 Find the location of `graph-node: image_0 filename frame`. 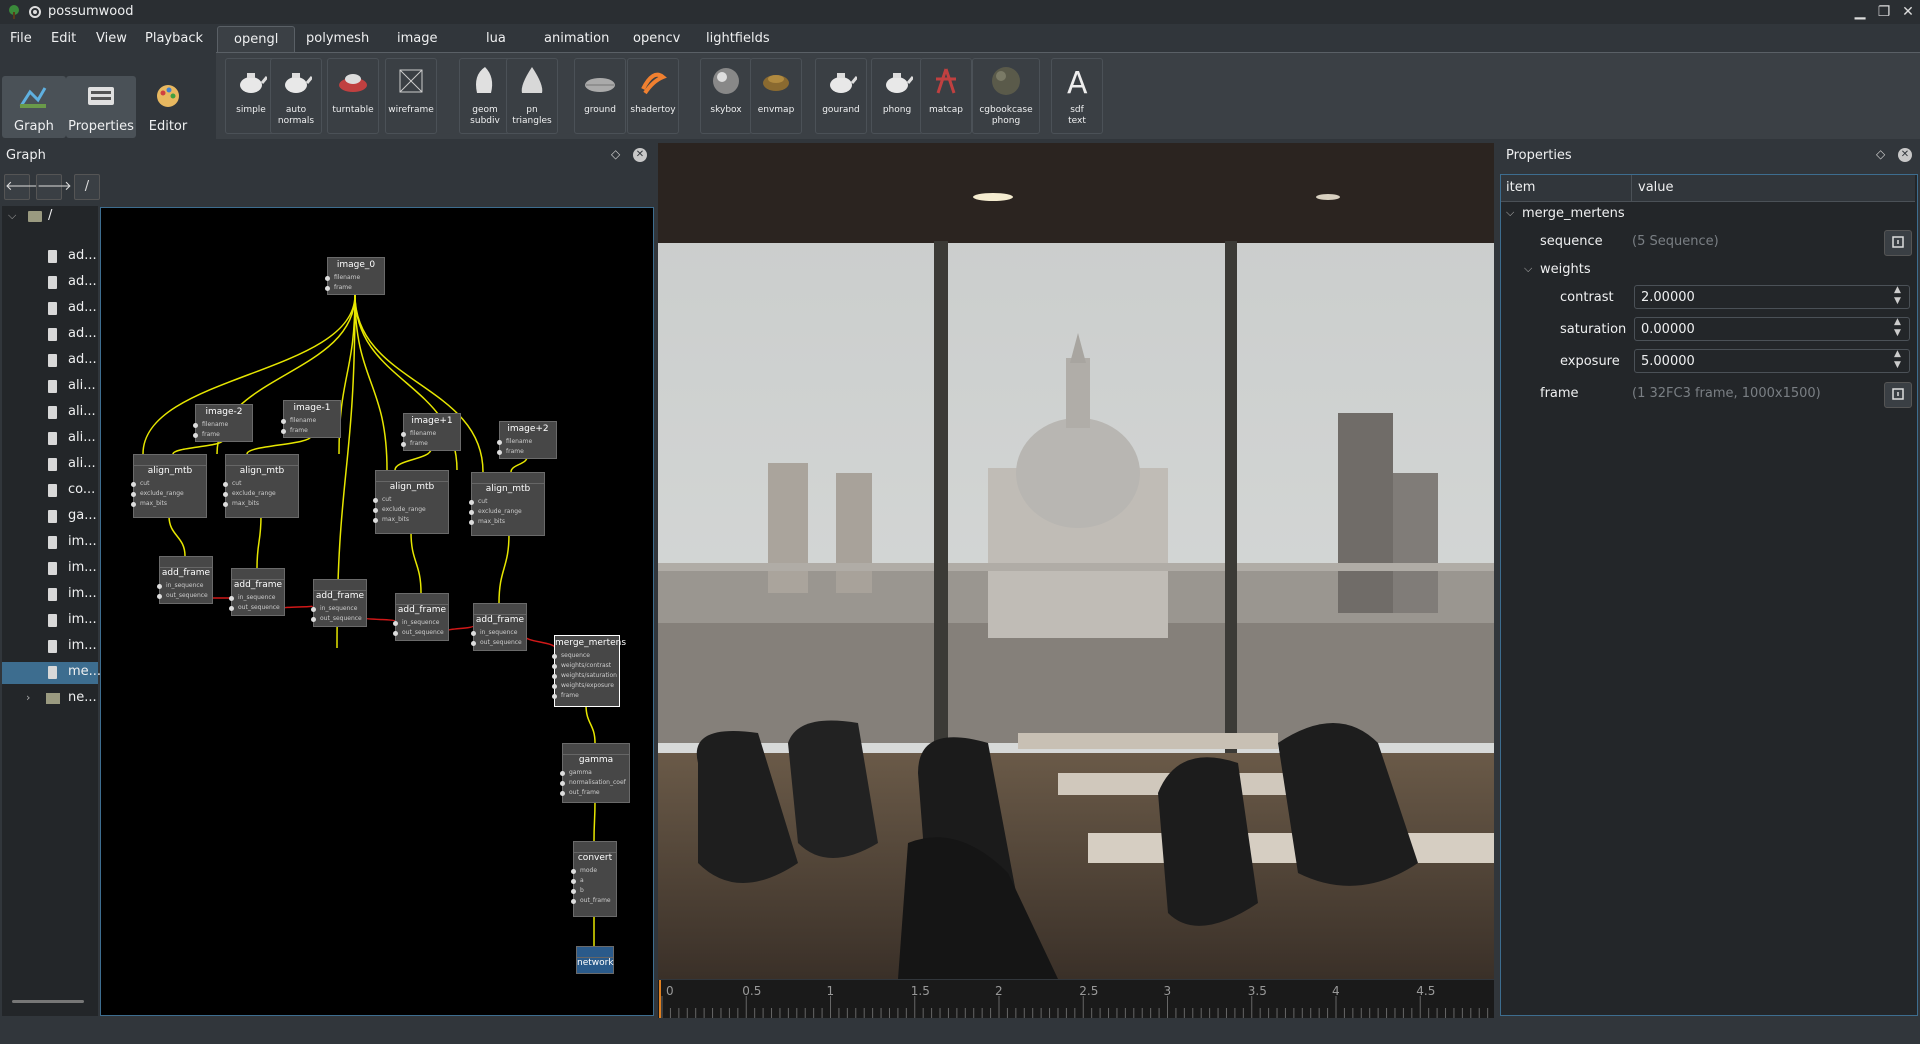

graph-node: image_0 filename frame is located at coordinates (355, 276).